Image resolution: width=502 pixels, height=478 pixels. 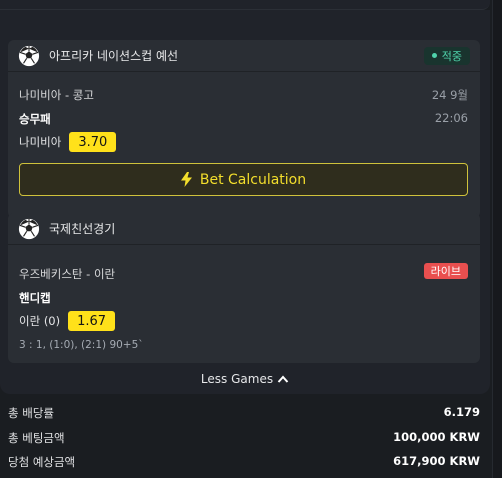 What do you see at coordinates (436, 437) in the screenshot?
I see `summary-value: 100,000 KRW` at bounding box center [436, 437].